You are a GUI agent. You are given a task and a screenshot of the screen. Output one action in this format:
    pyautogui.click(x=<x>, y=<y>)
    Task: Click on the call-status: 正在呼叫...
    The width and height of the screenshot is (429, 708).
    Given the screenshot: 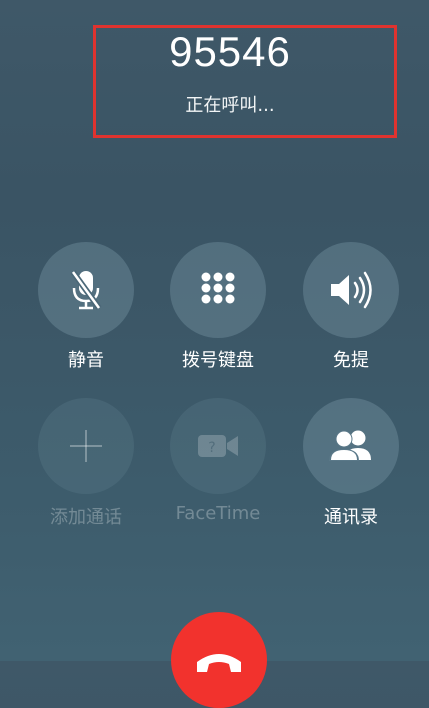 What is the action you would take?
    pyautogui.click(x=230, y=105)
    